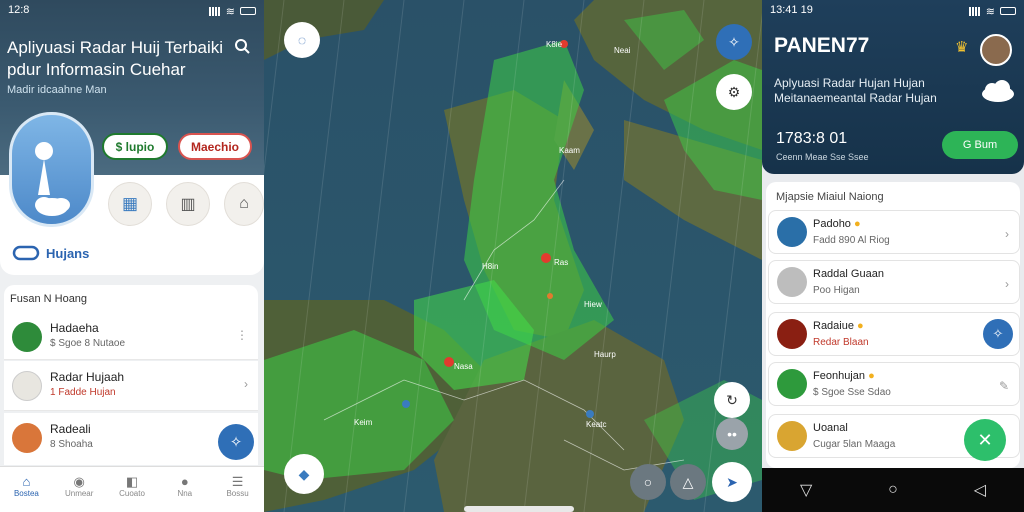 Image resolution: width=1024 pixels, height=512 pixels. I want to click on list-item-title: Raddal Guaan, so click(848, 274).